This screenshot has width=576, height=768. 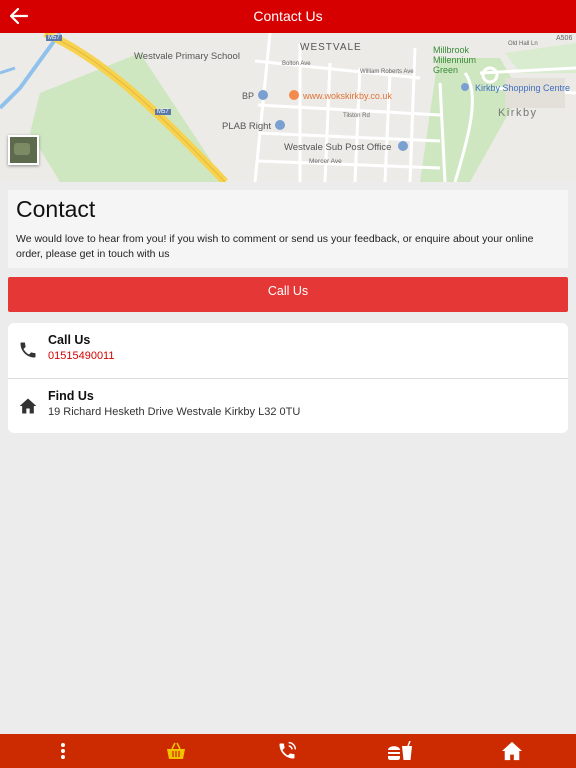 I want to click on basket-tab, so click(x=176, y=751).